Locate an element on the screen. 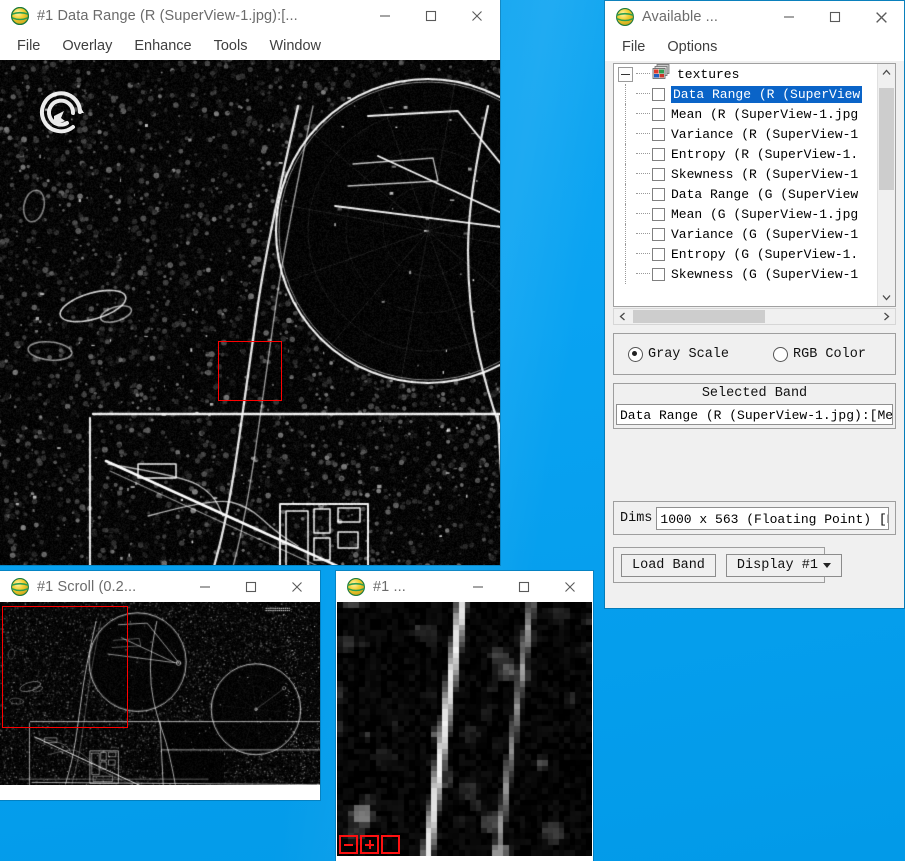 The width and height of the screenshot is (905, 861). tree-item-band: Mean (R (SuperView-1.jpg is located at coordinates (746, 114).